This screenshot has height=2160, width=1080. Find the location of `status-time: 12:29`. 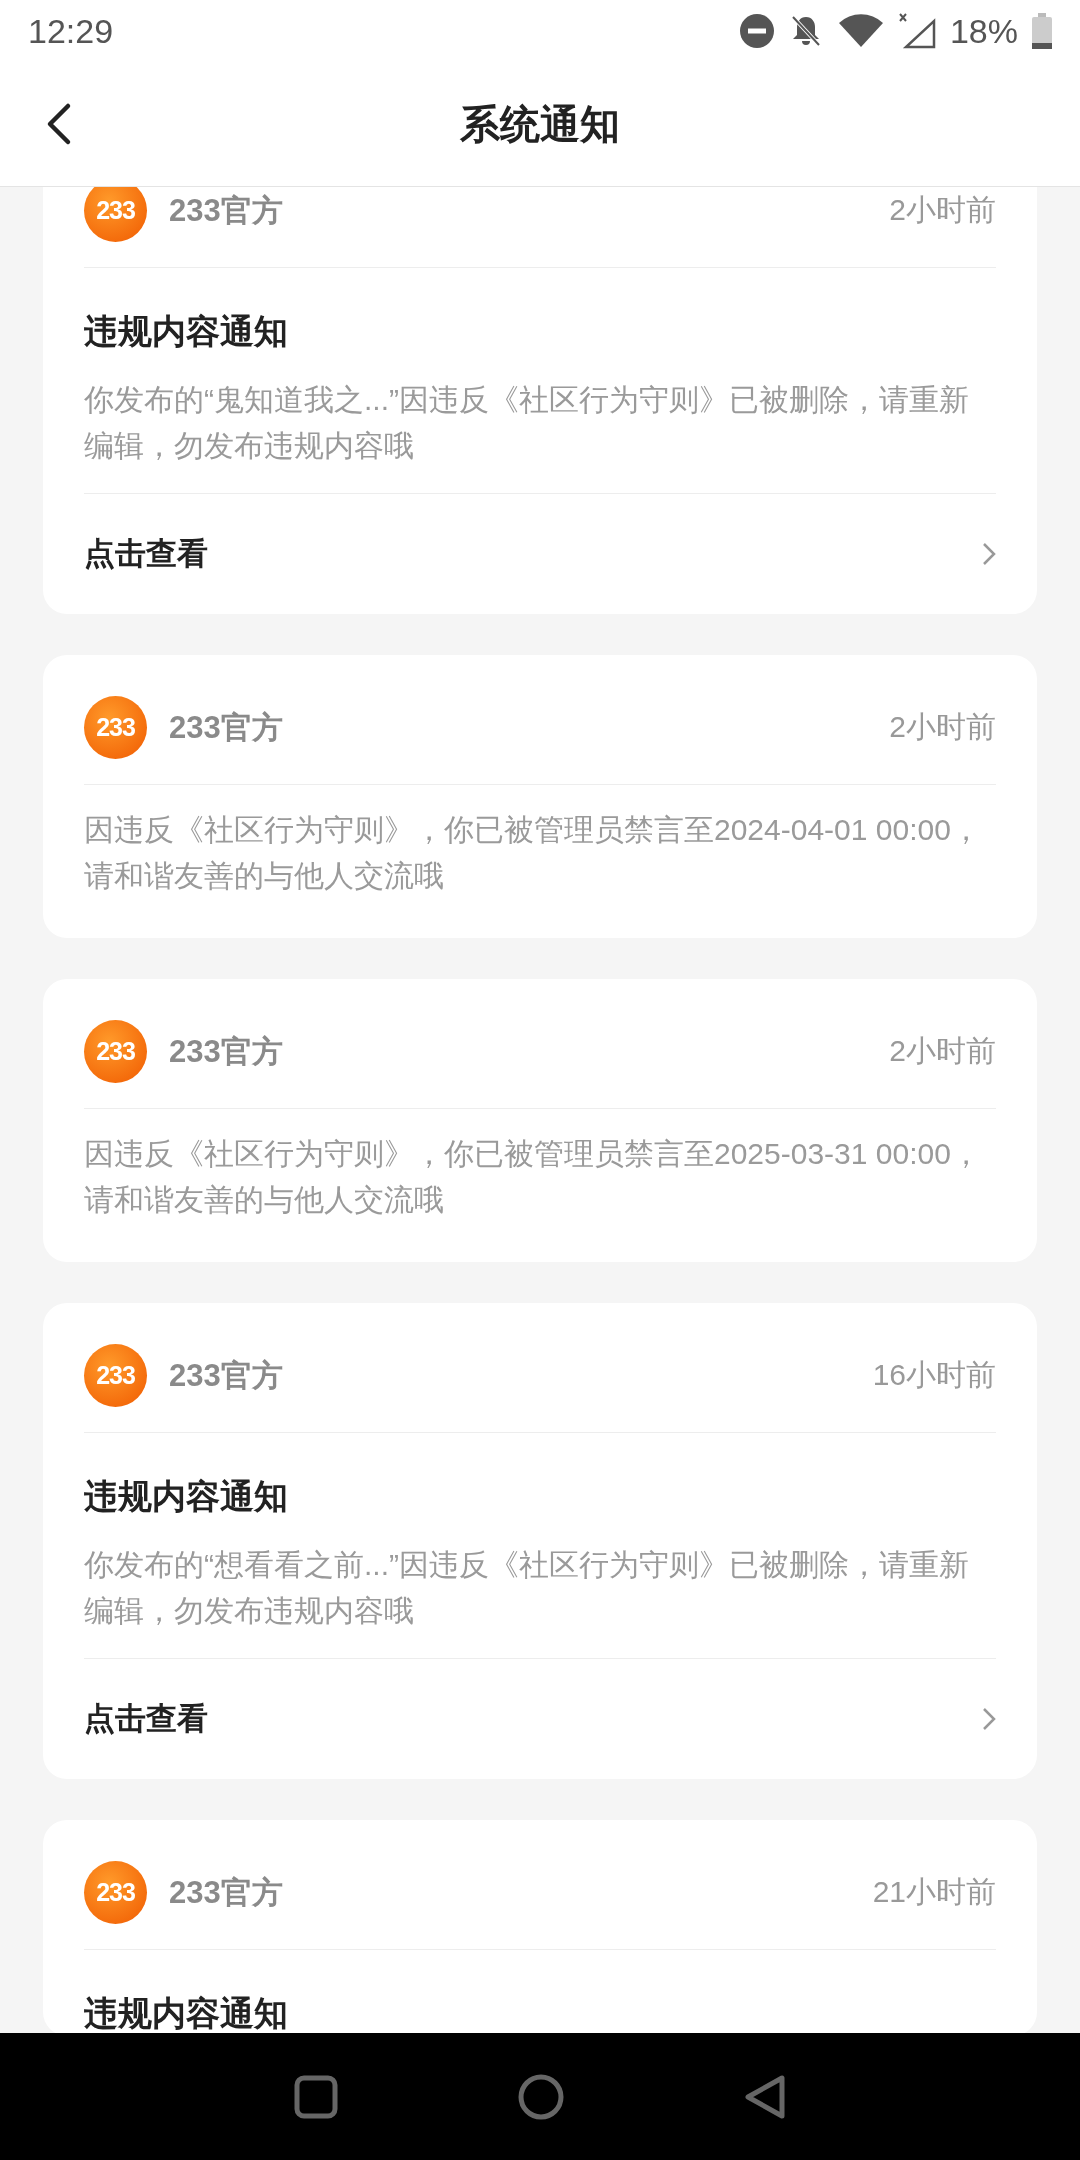

status-time: 12:29 is located at coordinates (71, 31).